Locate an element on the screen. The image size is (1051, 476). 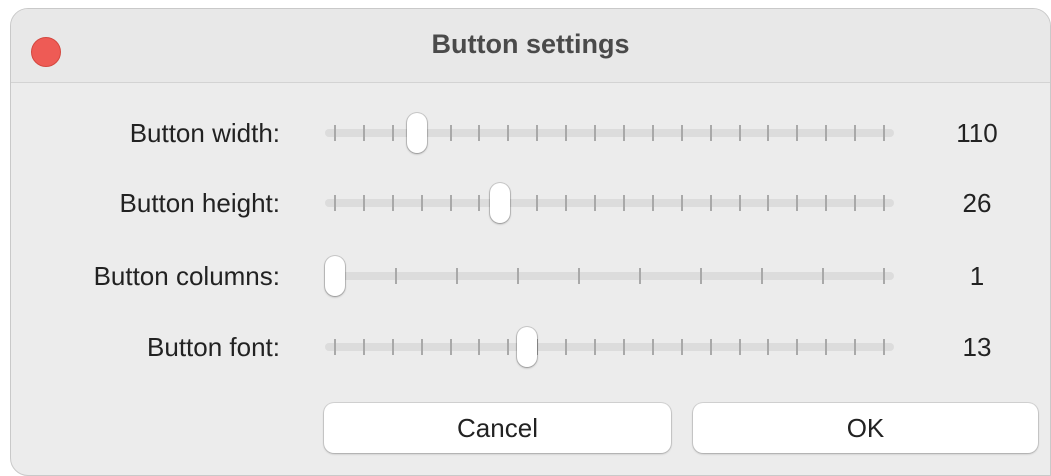
button-width-label: Button width: is located at coordinates (204, 133).